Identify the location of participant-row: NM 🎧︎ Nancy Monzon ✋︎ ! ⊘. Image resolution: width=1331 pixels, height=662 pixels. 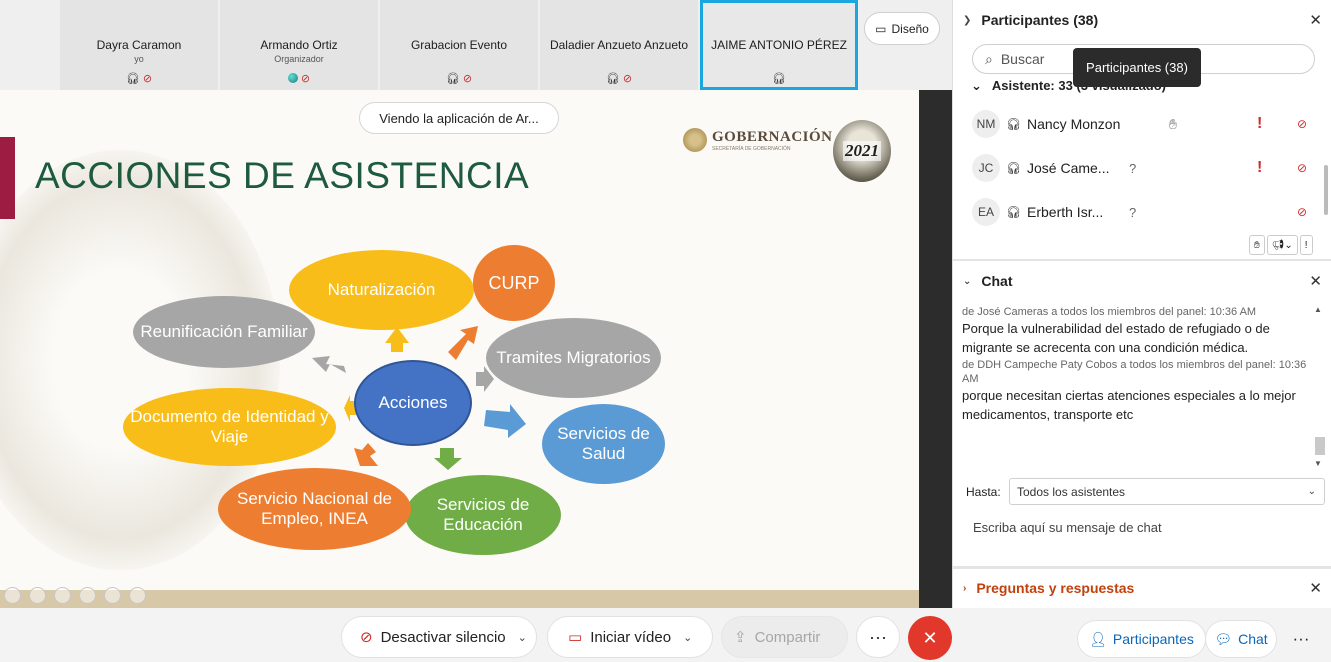
(1135, 124).